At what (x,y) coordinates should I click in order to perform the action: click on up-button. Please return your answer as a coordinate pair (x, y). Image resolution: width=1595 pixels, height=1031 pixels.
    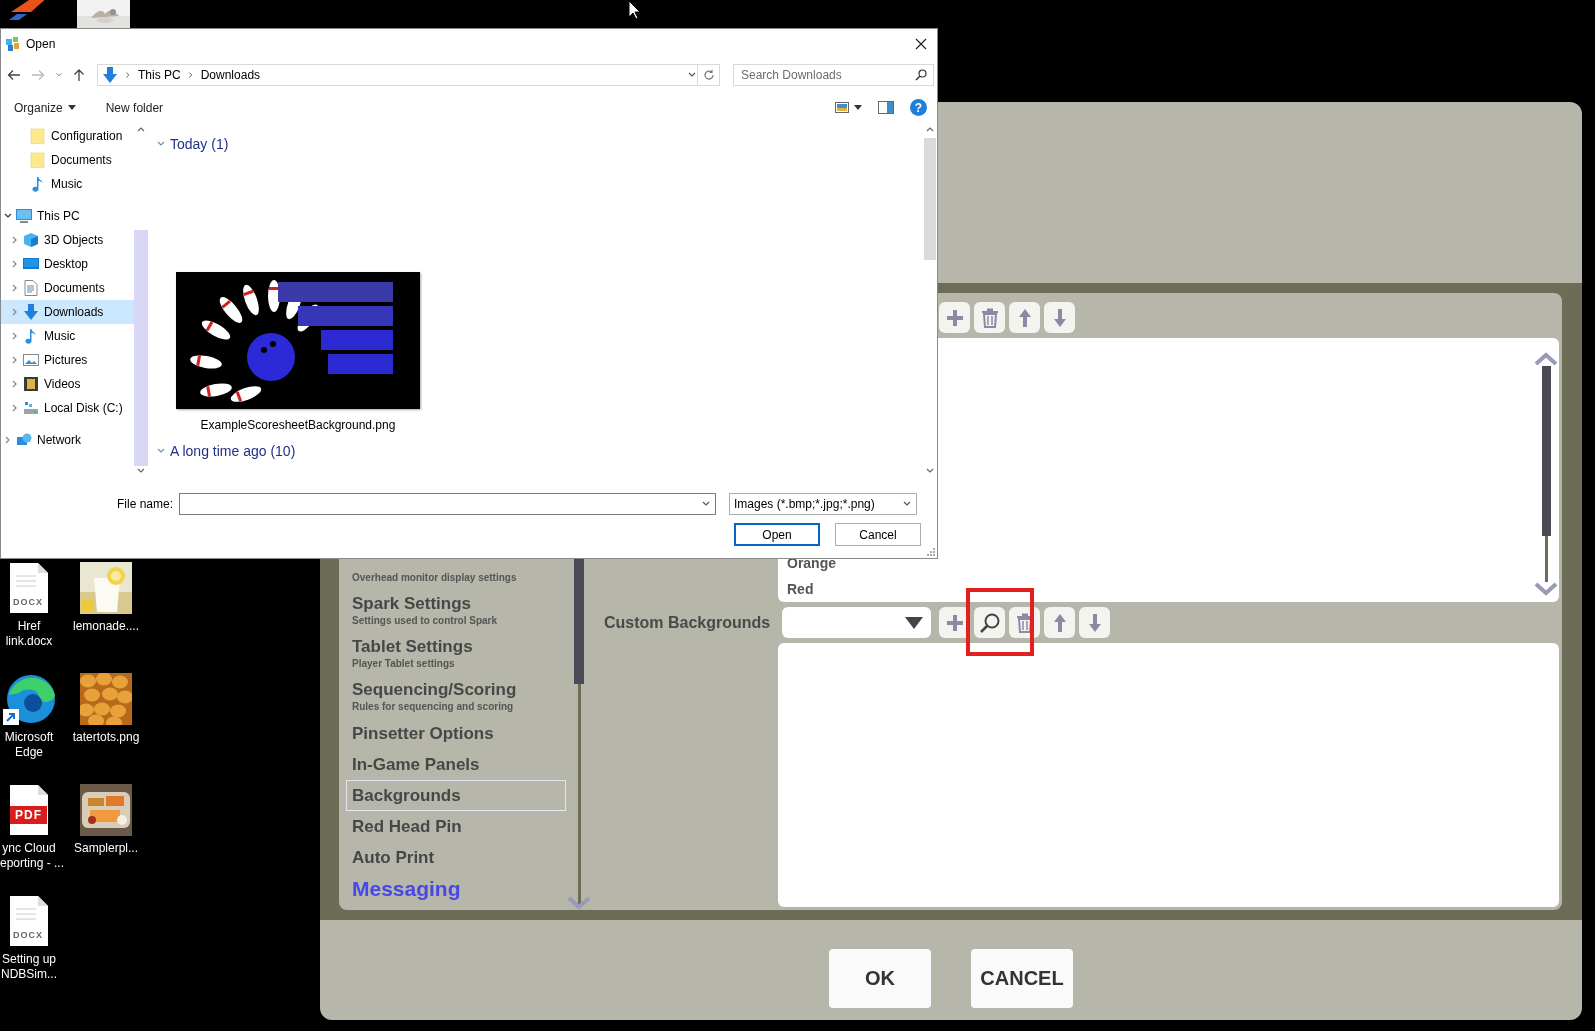
    Looking at the image, I should click on (79, 75).